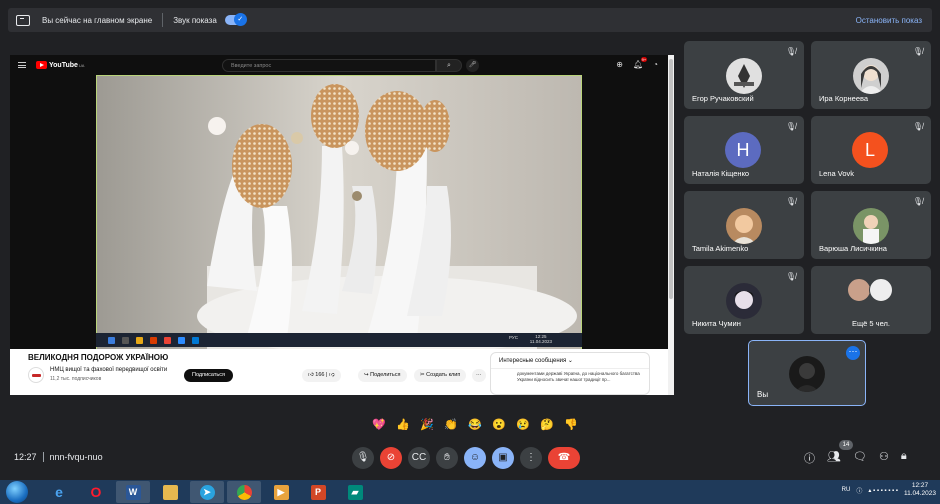 The height and width of the screenshot is (504, 940). Describe the element at coordinates (235, 19) in the screenshot. I see `sound-toggle` at that location.